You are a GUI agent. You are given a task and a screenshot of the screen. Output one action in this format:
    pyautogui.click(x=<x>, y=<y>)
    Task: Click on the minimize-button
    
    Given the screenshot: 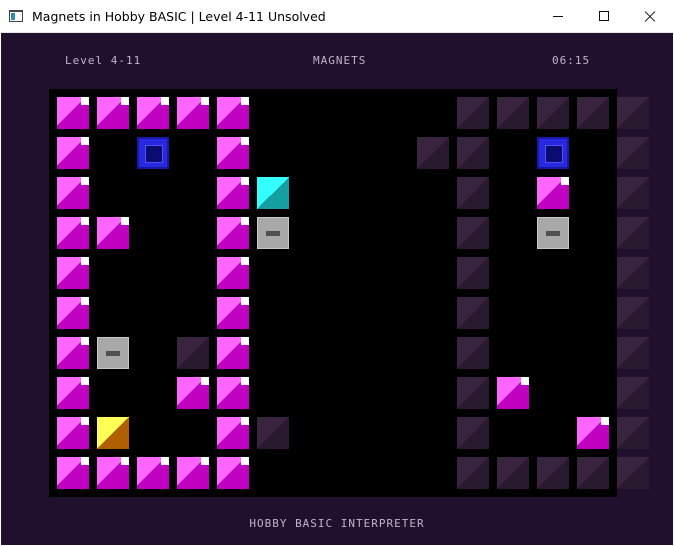 What is the action you would take?
    pyautogui.click(x=558, y=16)
    